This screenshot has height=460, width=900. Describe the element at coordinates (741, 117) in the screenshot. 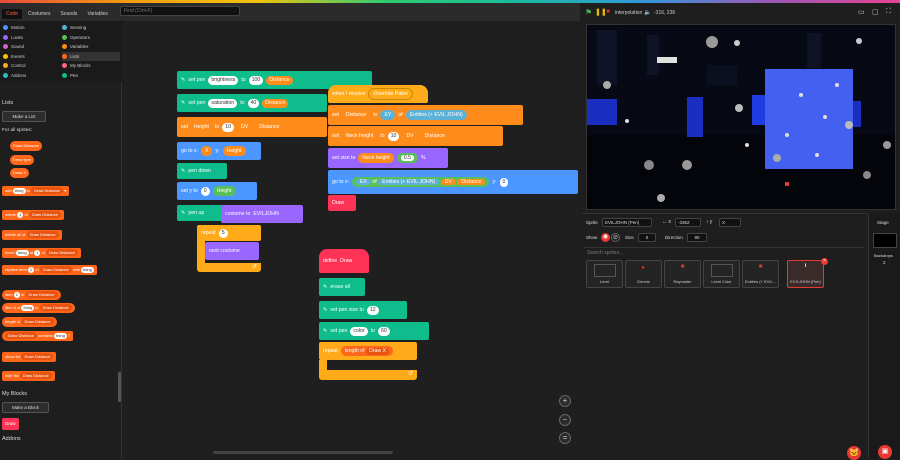

I see `stage-canvas` at that location.